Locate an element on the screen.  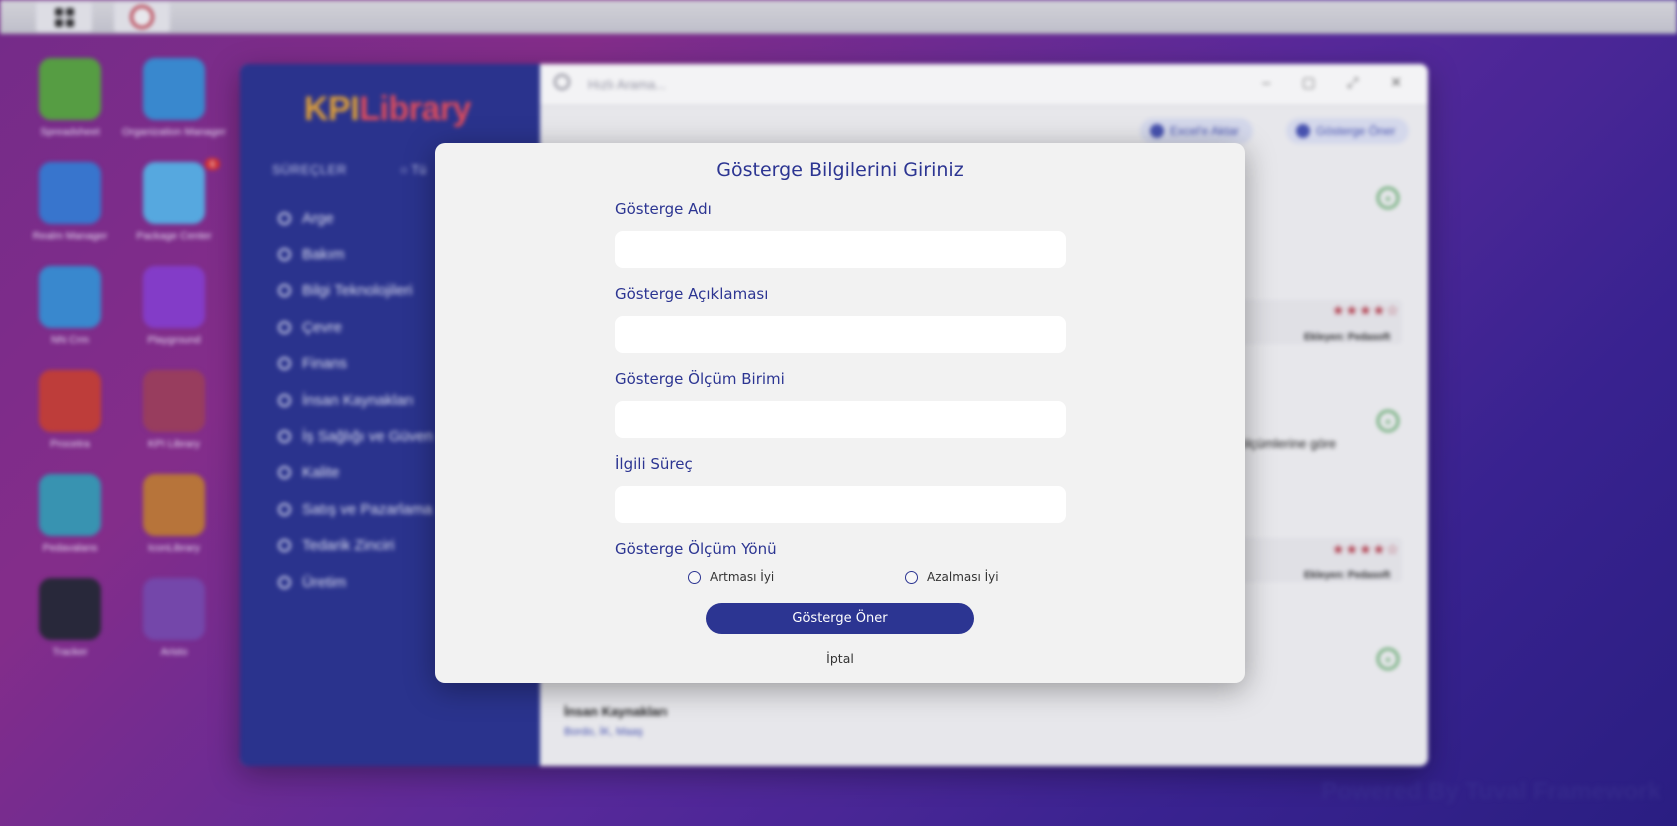
measurement-unit-input is located at coordinates (840, 419).